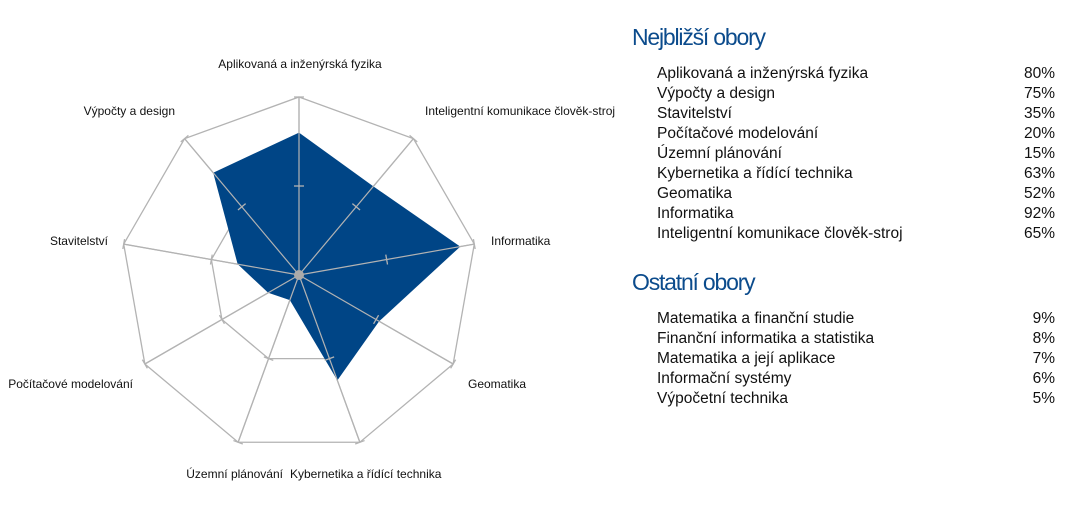 The width and height of the screenshot is (1077, 515). Describe the element at coordinates (856, 399) in the screenshot. I see `field-row: Výpočetní technika 5%` at that location.